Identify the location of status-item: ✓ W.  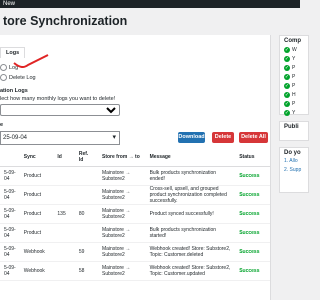
(290, 50).